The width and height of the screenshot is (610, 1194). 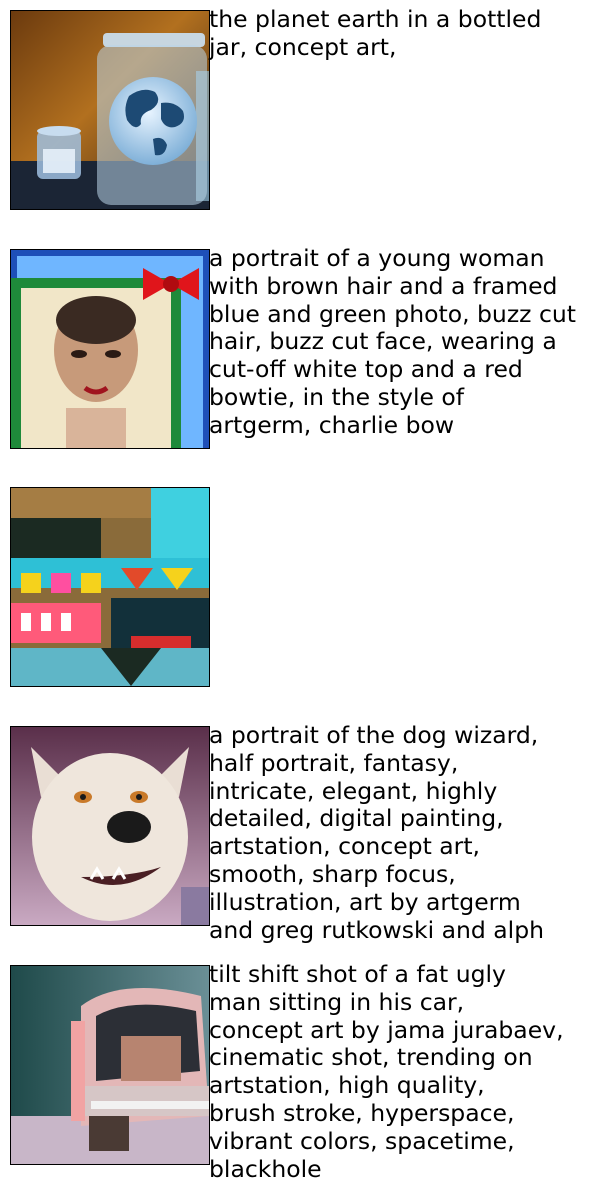 I want to click on generated-image-car, so click(x=110, y=1065).